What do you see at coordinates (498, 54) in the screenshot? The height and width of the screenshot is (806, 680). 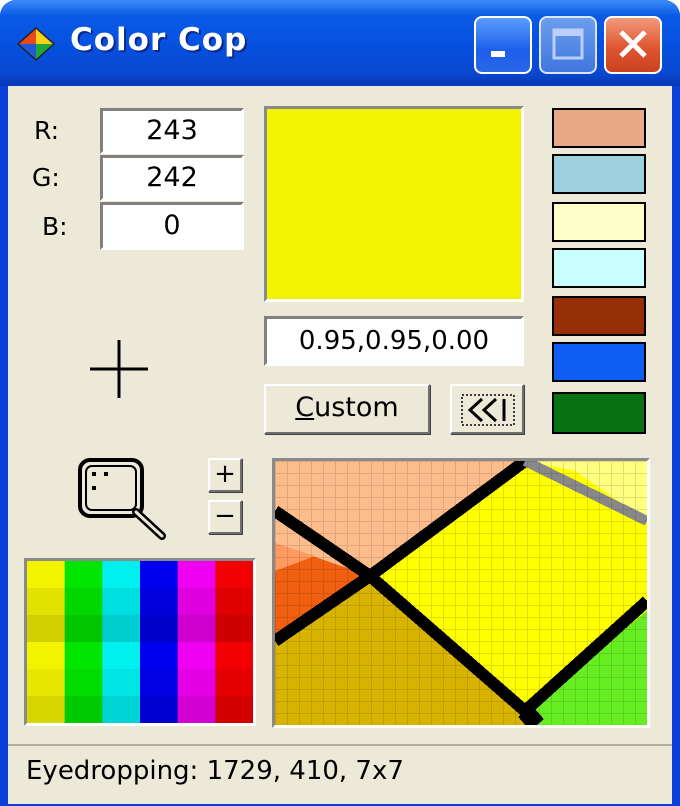 I see `minimize-icon` at bounding box center [498, 54].